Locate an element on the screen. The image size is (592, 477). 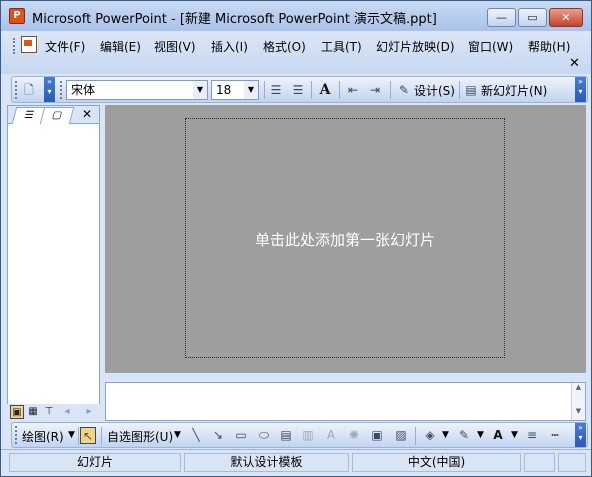
line-color-icon: ✎ is located at coordinates (464, 435).